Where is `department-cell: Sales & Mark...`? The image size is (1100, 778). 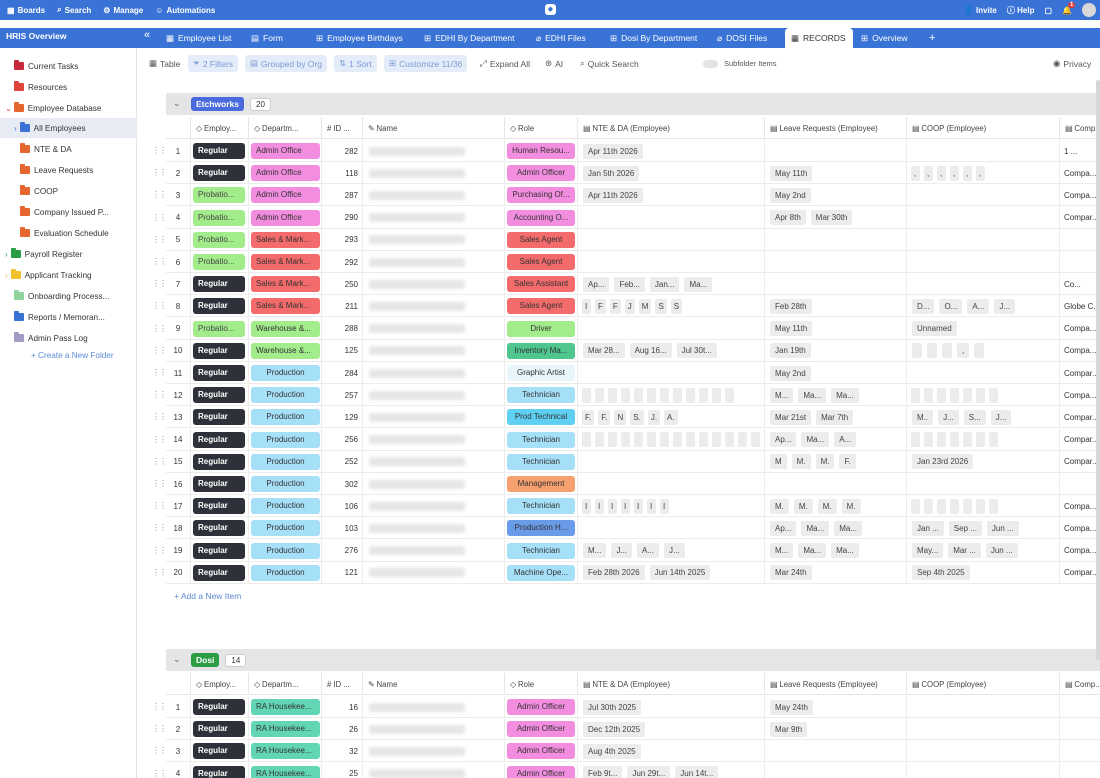 department-cell: Sales & Mark... is located at coordinates (284, 262).